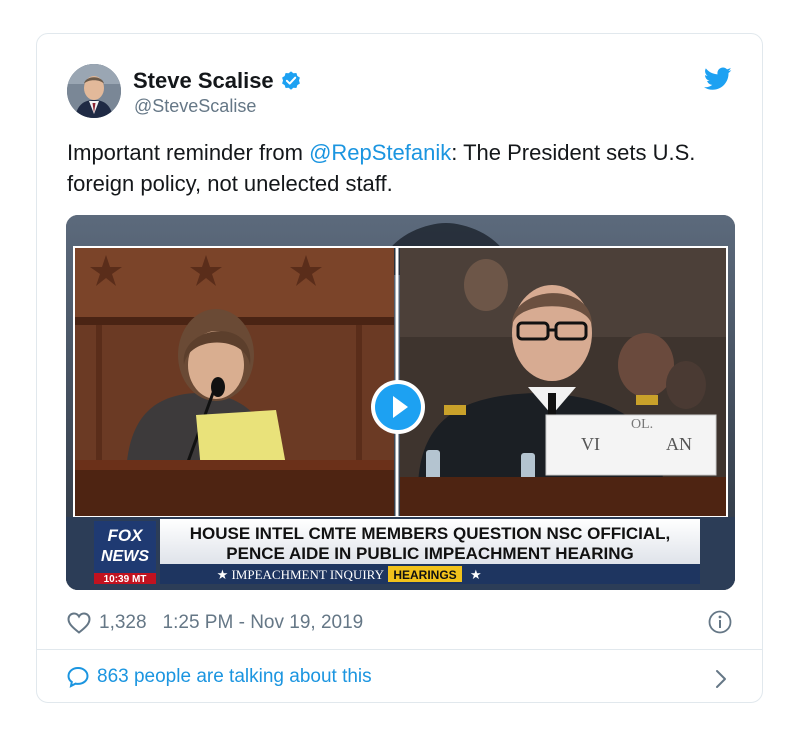 This screenshot has width=799, height=741. What do you see at coordinates (721, 679) in the screenshot?
I see `chevron-right-icon` at bounding box center [721, 679].